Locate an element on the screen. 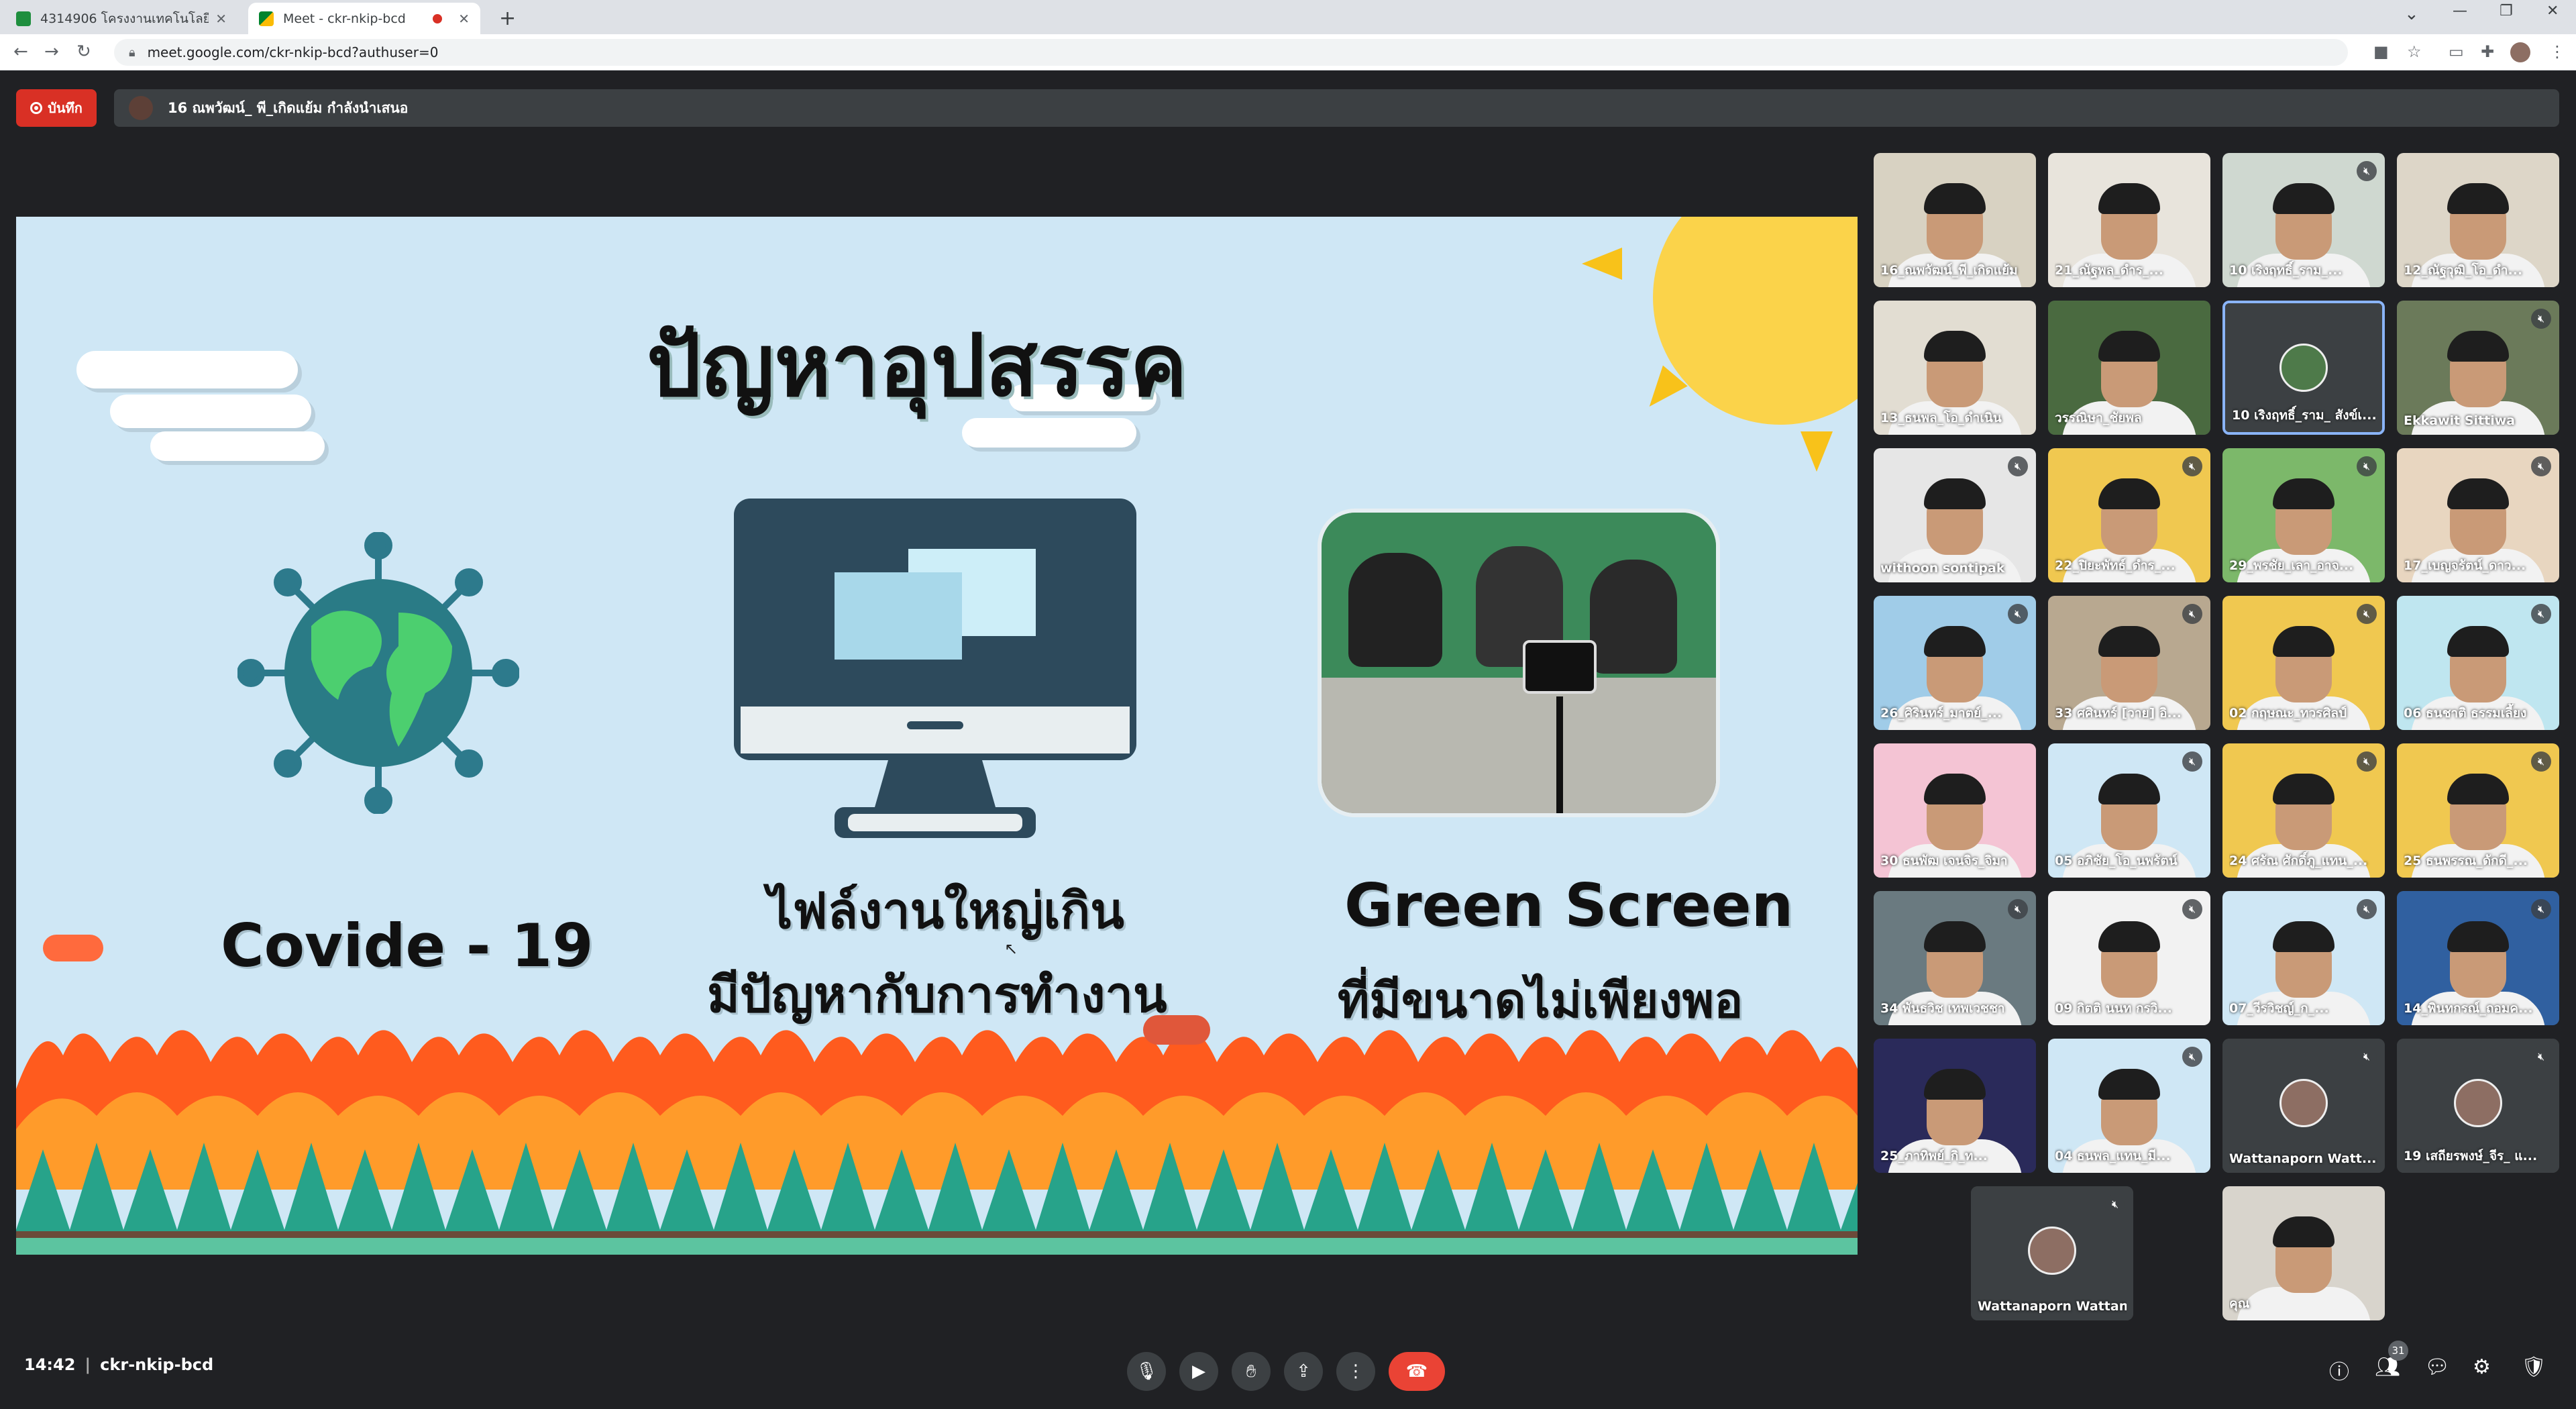 The image size is (2576, 1409). mic-icon: 🎙︎ is located at coordinates (1146, 1371).